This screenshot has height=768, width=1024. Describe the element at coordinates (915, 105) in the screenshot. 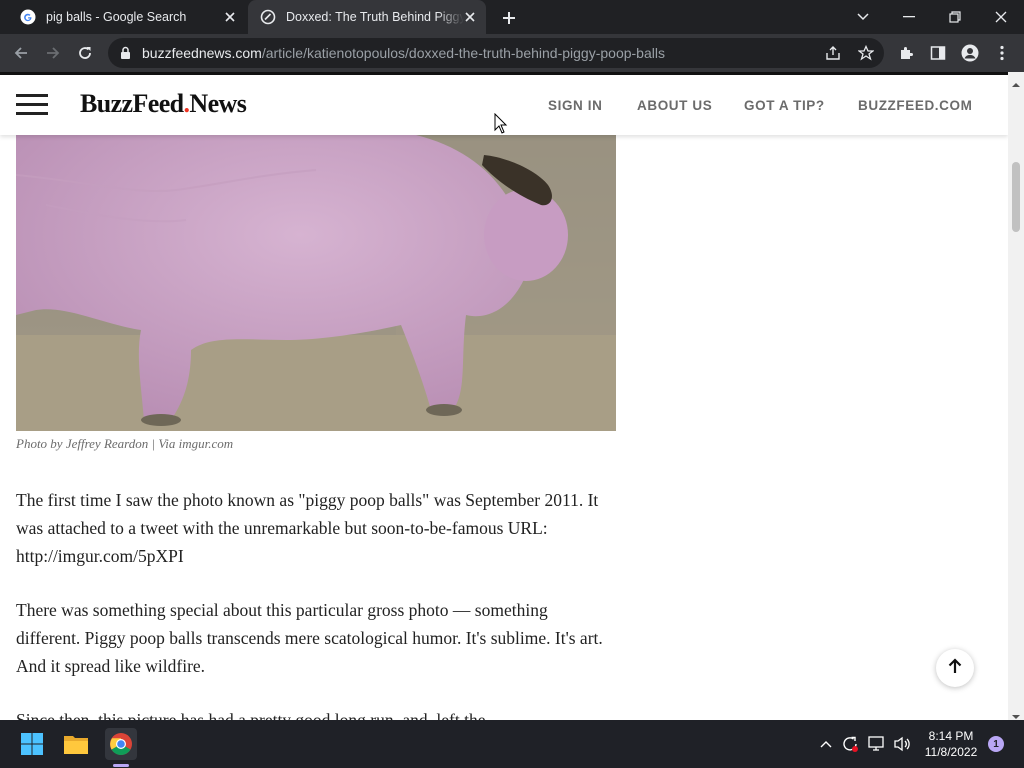

I see `nav-buzzfeed-com-link: BUZZFEED.COM` at that location.